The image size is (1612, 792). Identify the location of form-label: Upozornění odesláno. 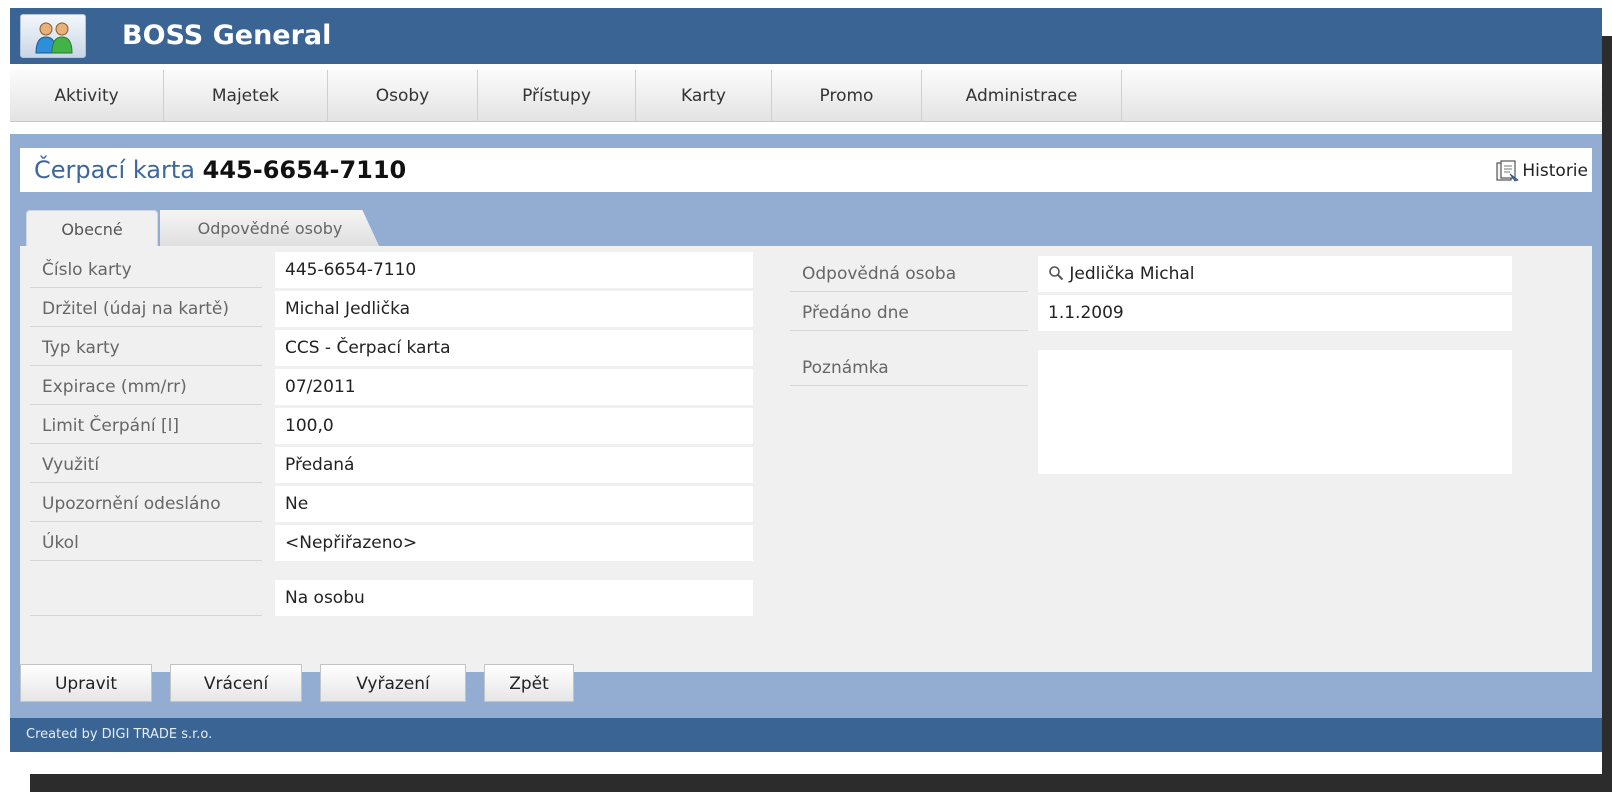
(146, 504).